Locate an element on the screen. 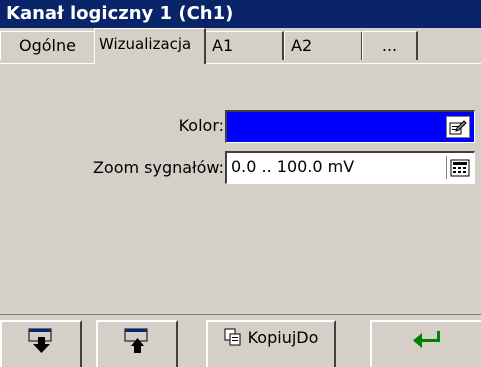  color-field: C=0, Z=0, N=255 is located at coordinates (350, 126).